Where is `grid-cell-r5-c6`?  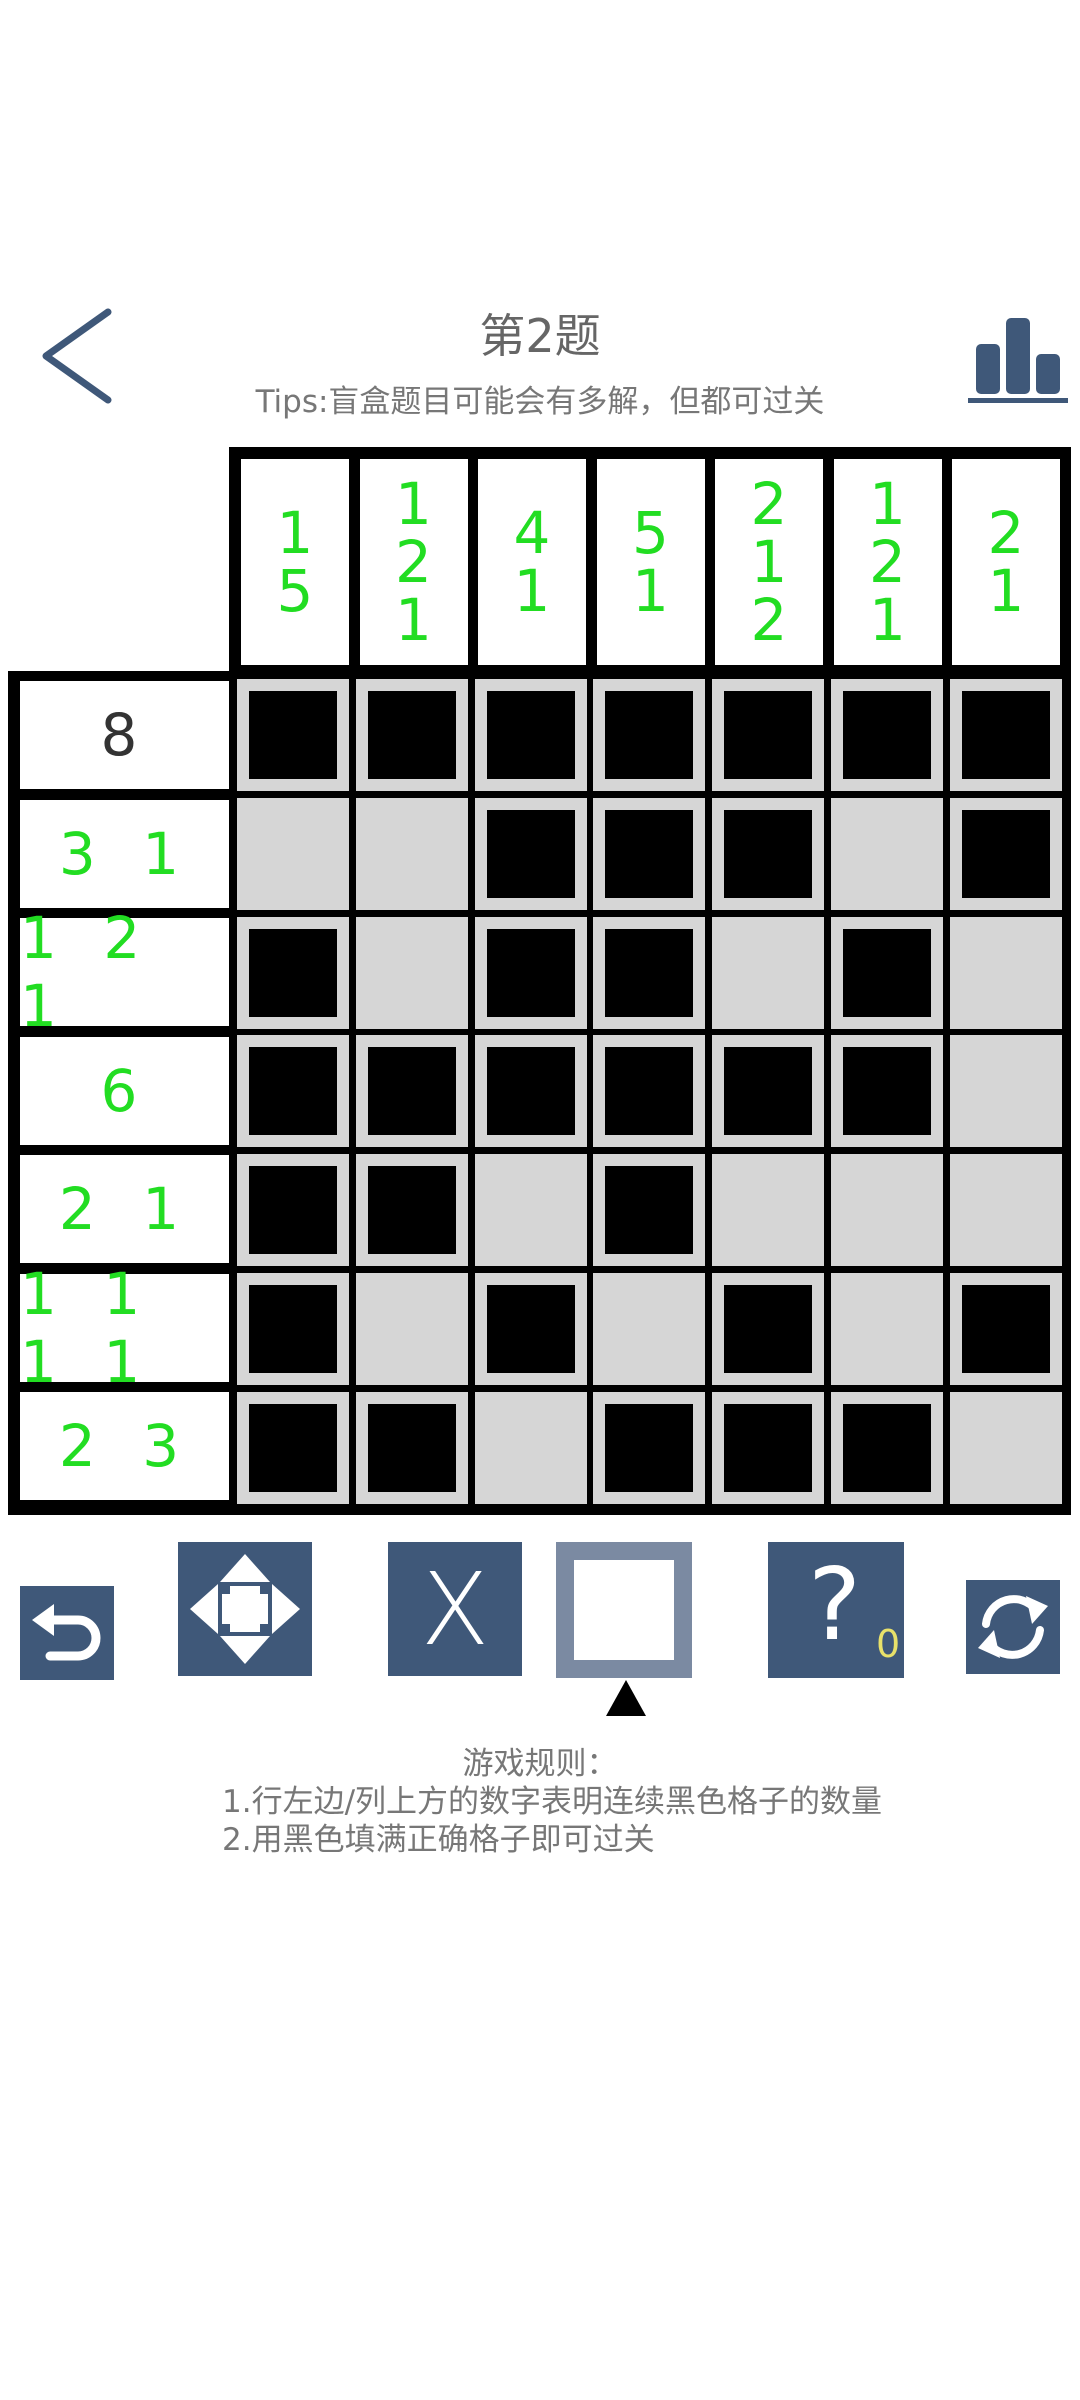 grid-cell-r5-c6 is located at coordinates (887, 1210).